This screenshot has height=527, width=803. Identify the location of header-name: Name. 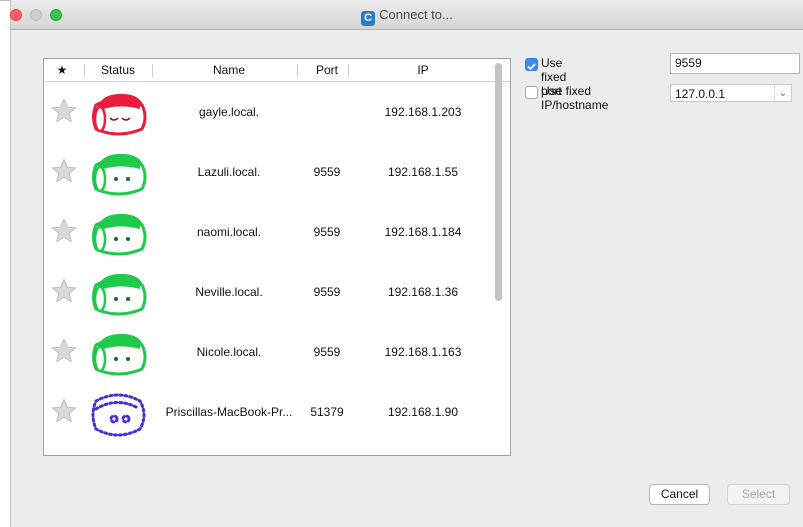
(229, 70).